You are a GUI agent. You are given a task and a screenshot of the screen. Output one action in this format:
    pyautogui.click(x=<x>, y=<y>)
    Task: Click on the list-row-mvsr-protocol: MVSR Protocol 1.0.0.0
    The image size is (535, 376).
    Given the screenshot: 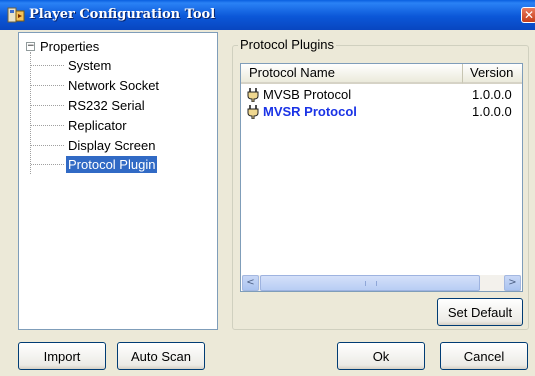 What is the action you would take?
    pyautogui.click(x=381, y=112)
    